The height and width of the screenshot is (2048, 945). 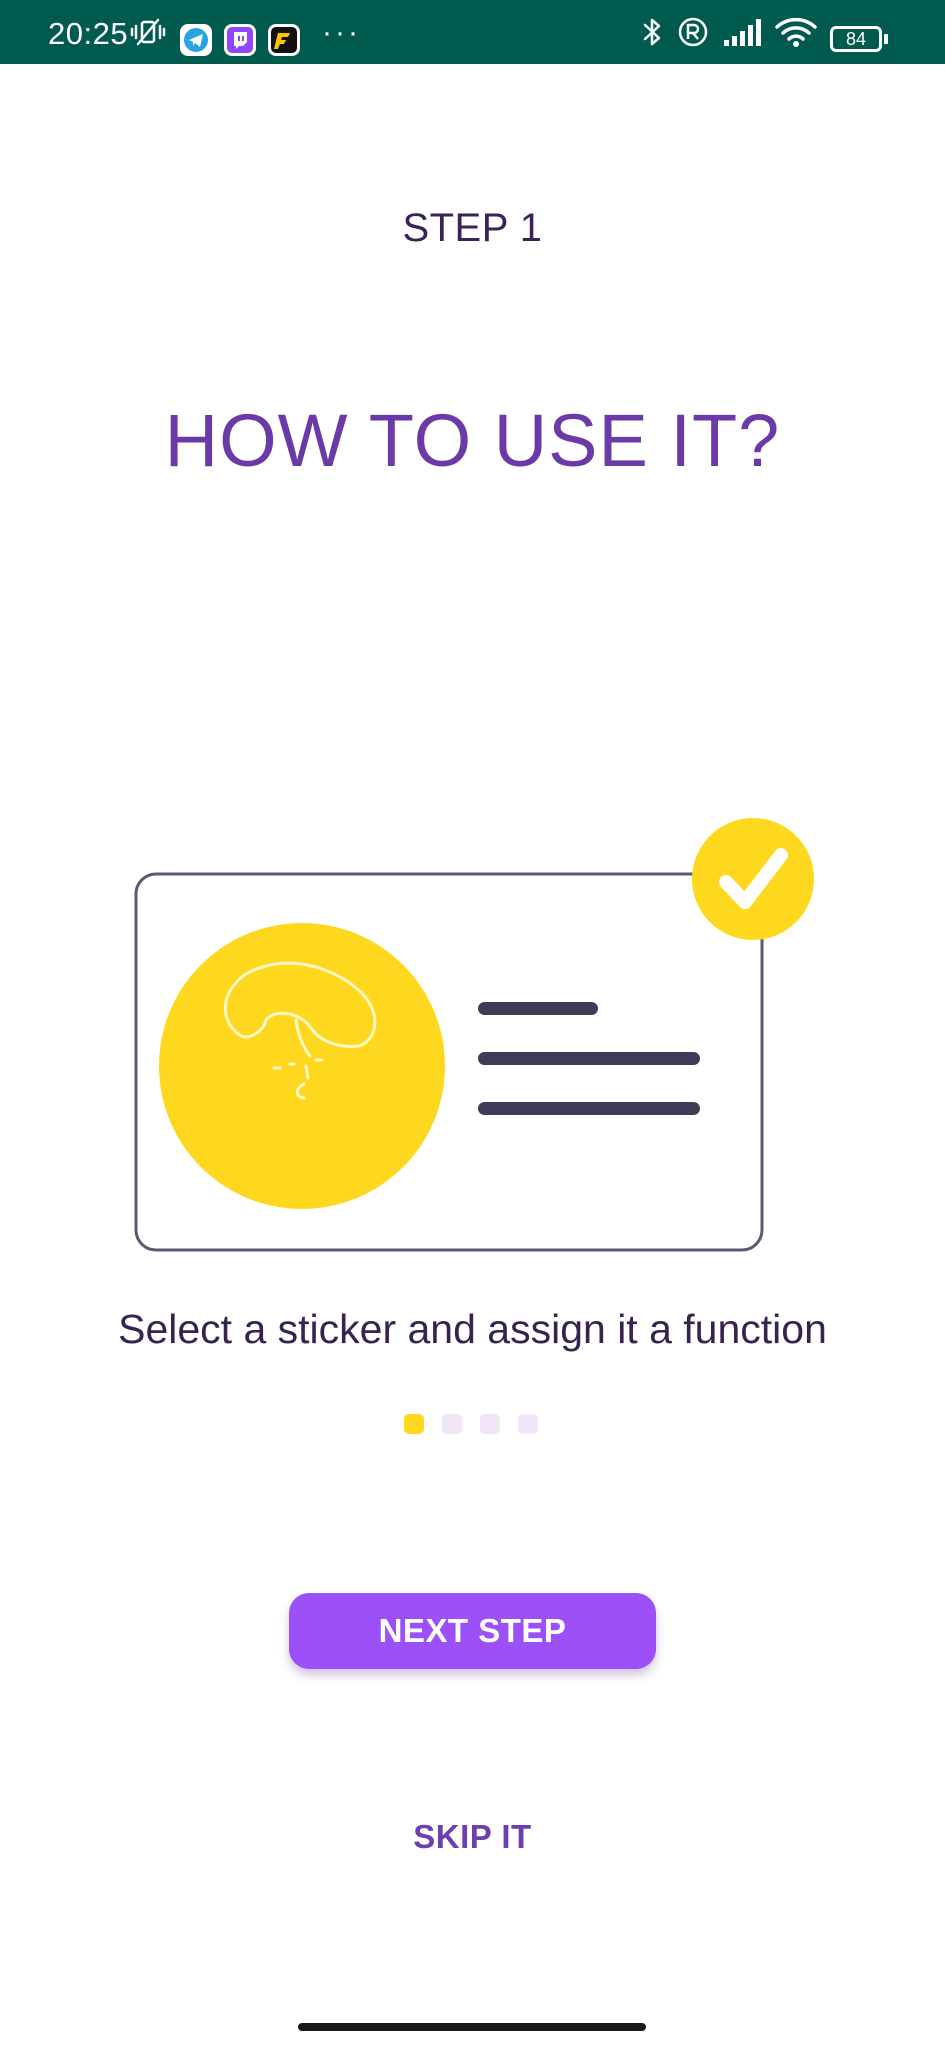 What do you see at coordinates (472, 228) in the screenshot?
I see `step-label: STEP 1` at bounding box center [472, 228].